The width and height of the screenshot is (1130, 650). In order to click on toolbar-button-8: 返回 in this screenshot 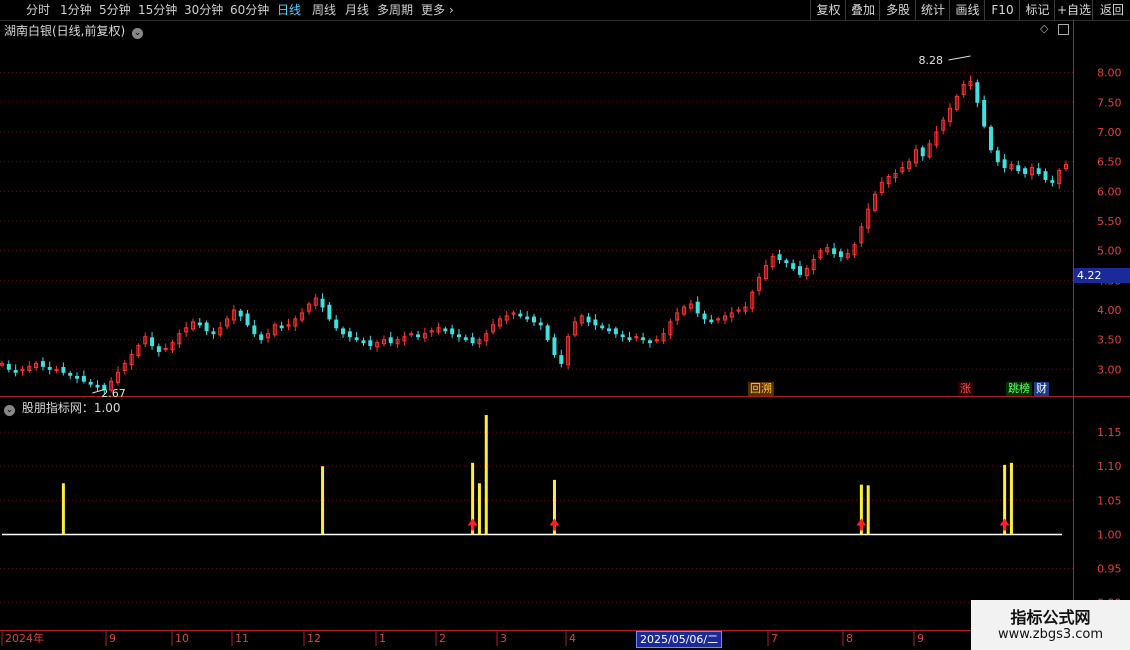, I will do `click(1111, 10)`.